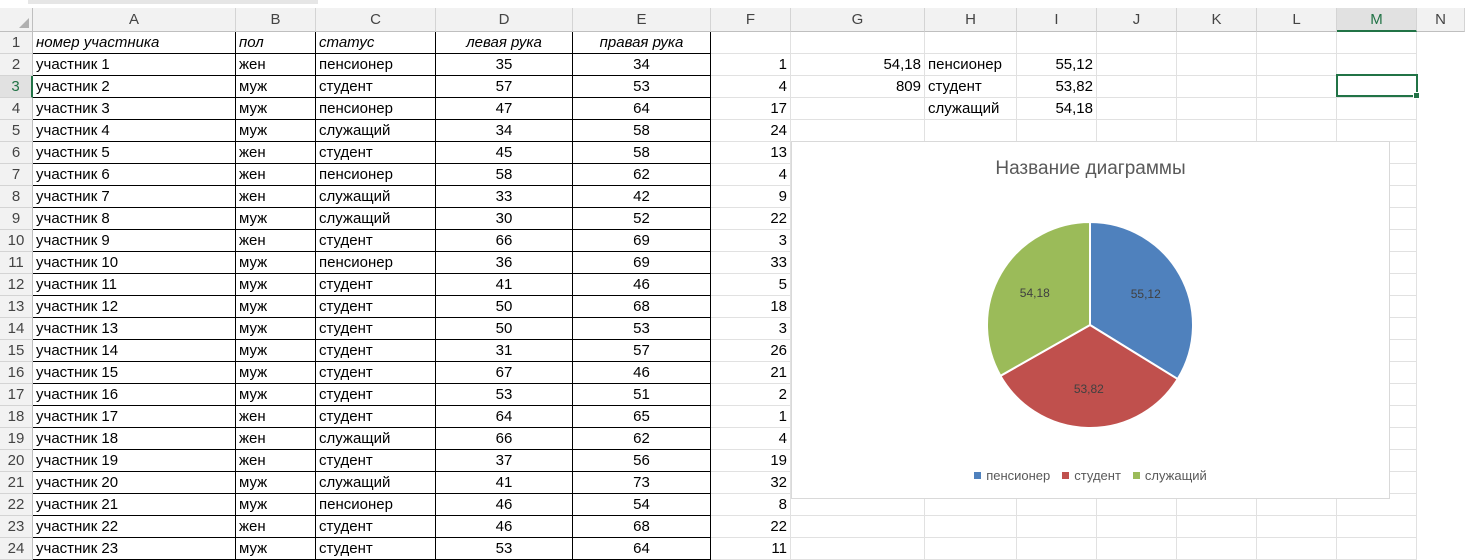  Describe the element at coordinates (751, 483) in the screenshot. I see `cell-f21: 32` at that location.